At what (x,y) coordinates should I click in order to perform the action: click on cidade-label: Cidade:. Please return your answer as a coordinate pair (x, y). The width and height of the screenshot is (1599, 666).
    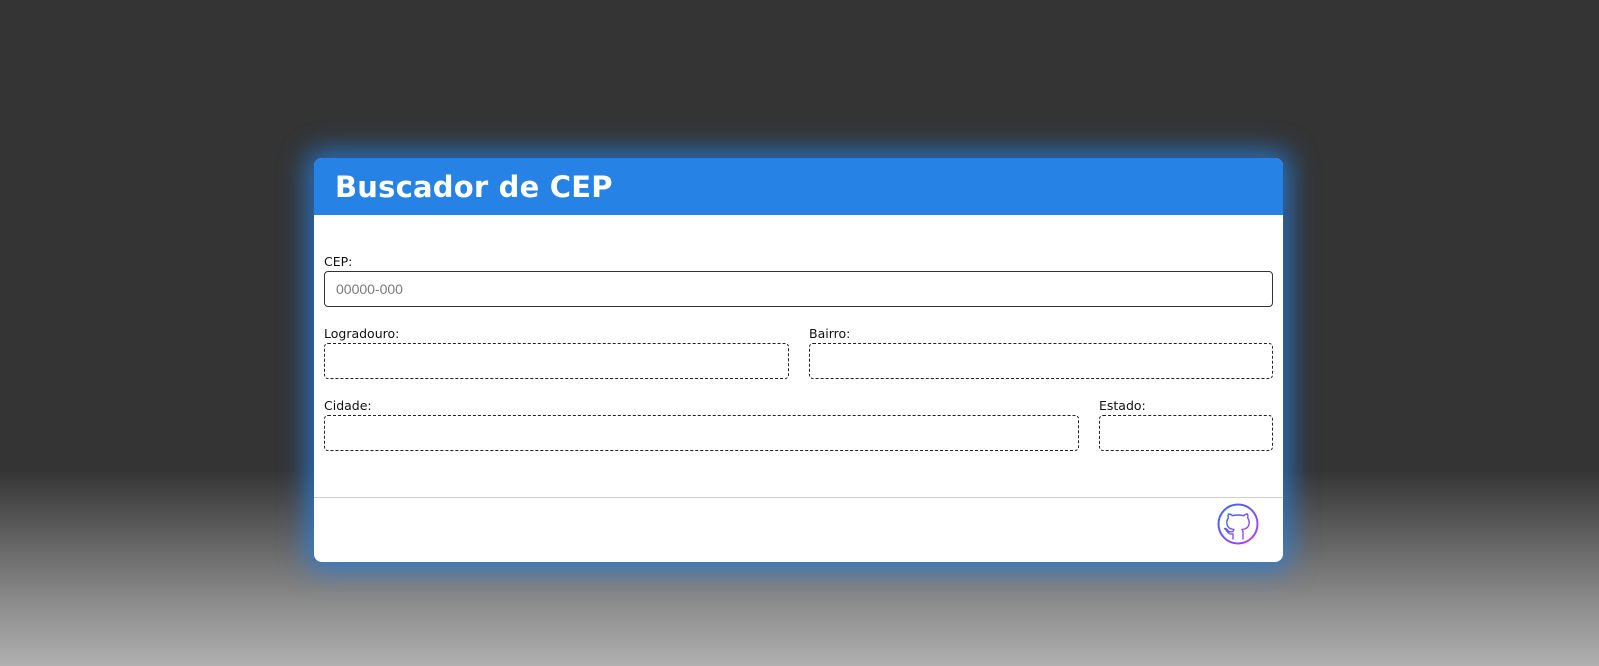
    Looking at the image, I should click on (348, 405).